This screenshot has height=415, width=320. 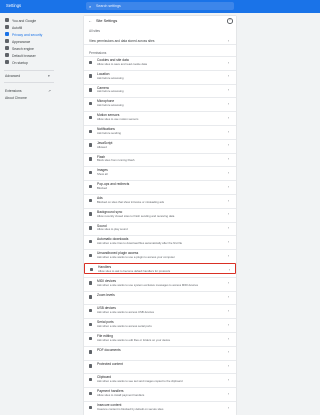 What do you see at coordinates (91, 186) in the screenshot?
I see `popup-icon` at bounding box center [91, 186].